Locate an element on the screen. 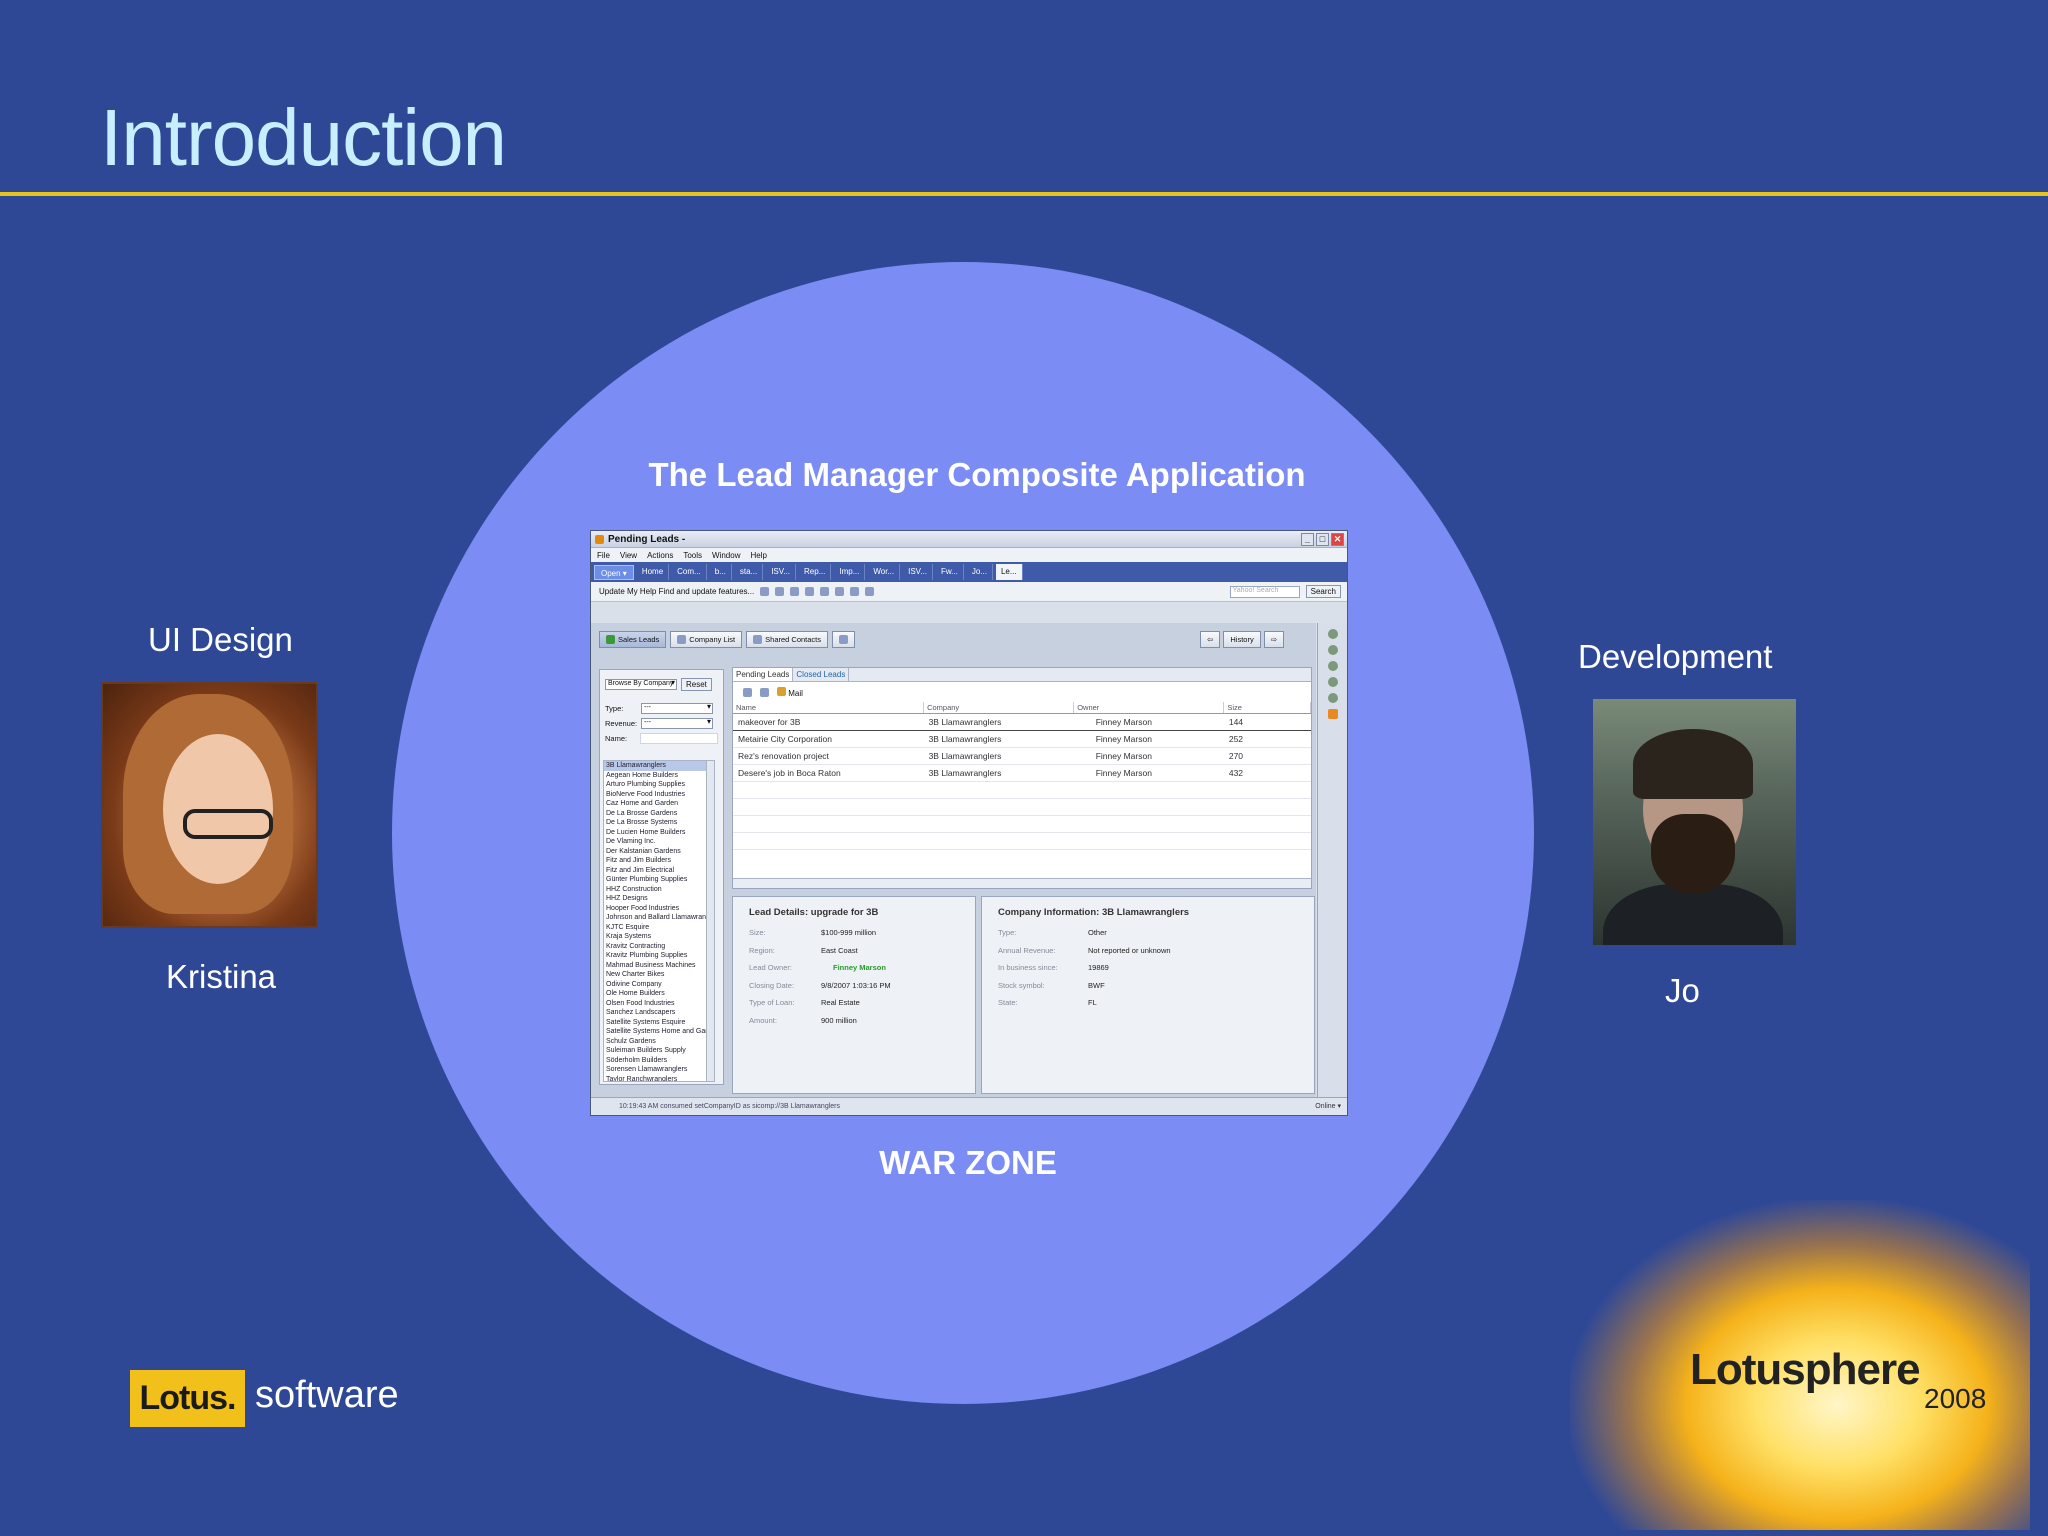 The image size is (2048, 1536). company-list-item: De Lucien Home Builders is located at coordinates (659, 833).